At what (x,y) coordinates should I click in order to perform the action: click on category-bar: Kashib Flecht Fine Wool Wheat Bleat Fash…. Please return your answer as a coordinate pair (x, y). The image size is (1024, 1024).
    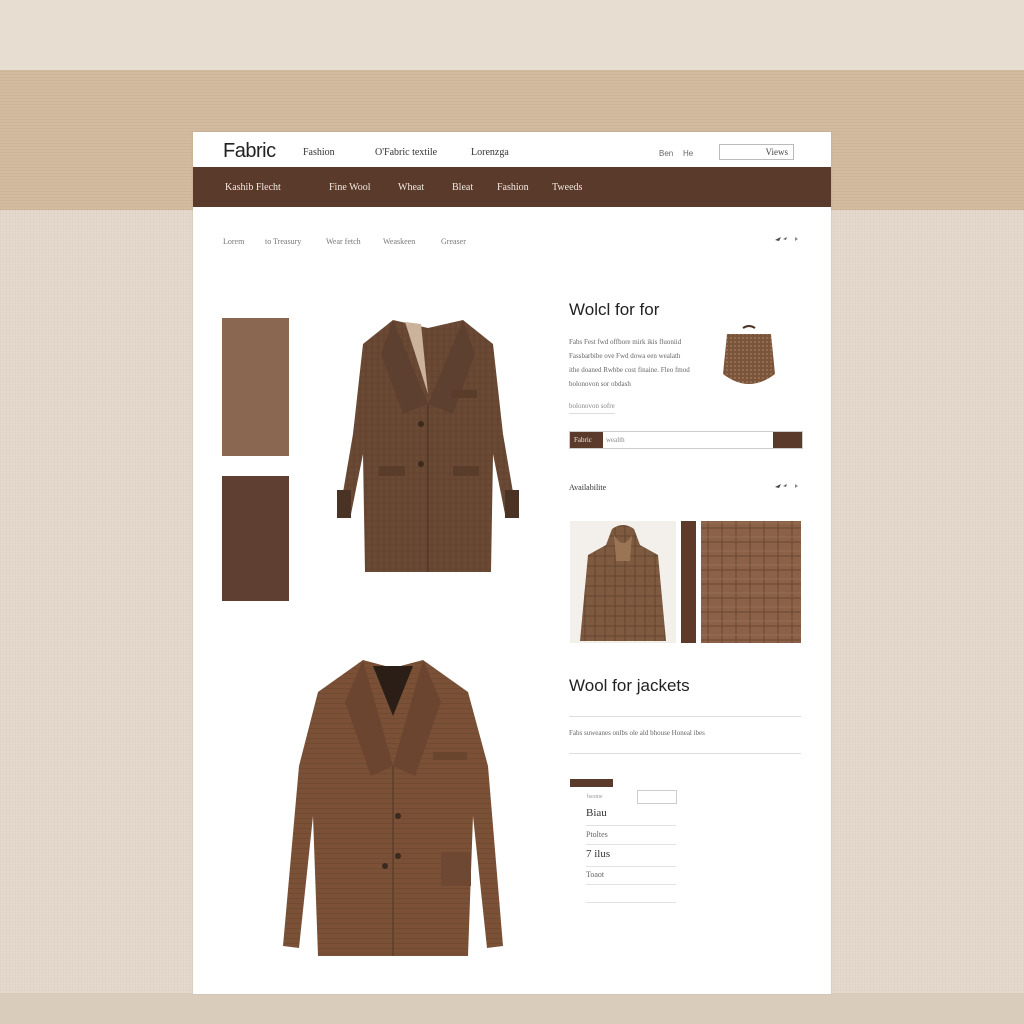
    Looking at the image, I should click on (512, 187).